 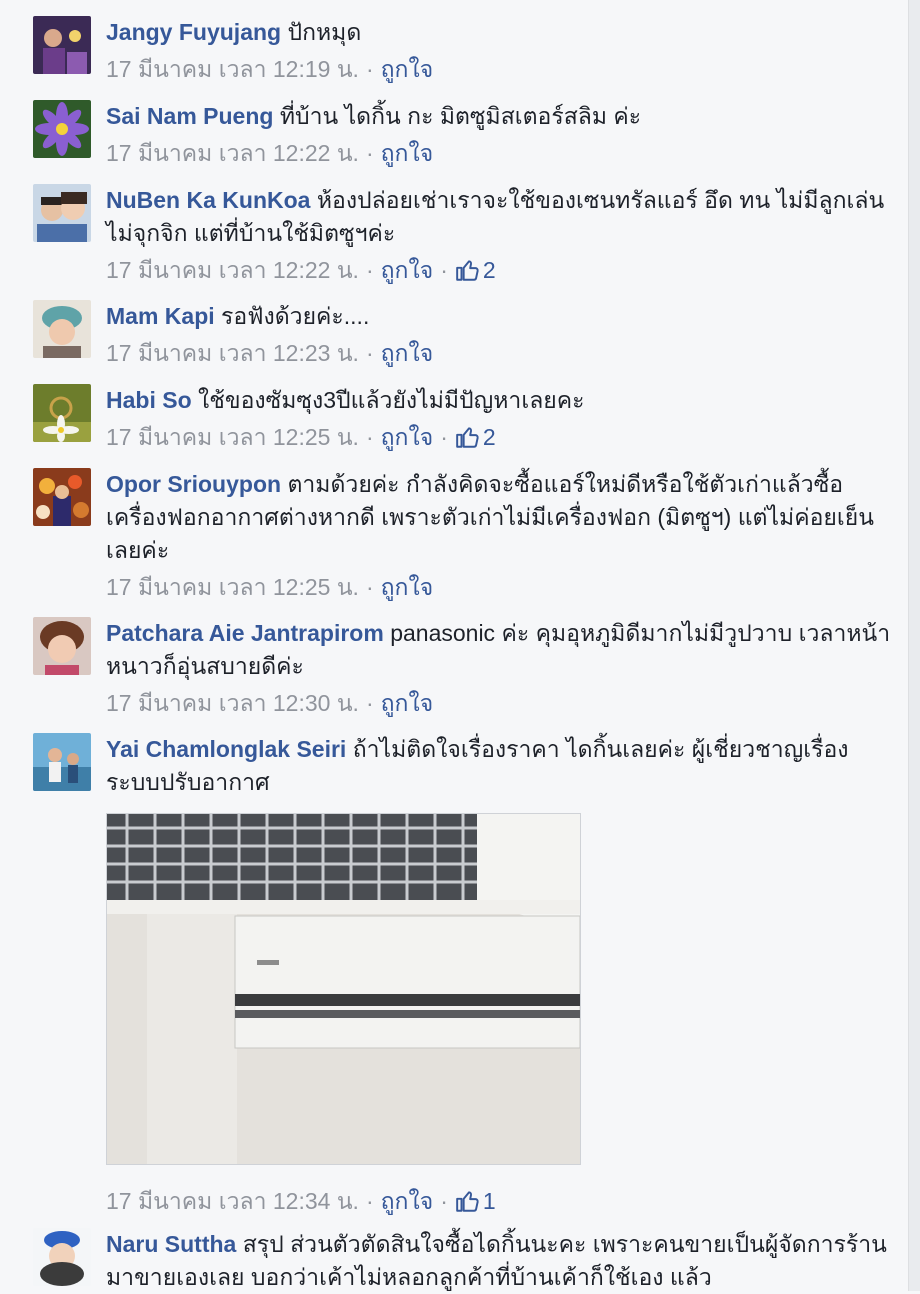 I want to click on comment-timestamp: 17 มีนาคม เวลา 12:19 น., so click(x=232, y=69).